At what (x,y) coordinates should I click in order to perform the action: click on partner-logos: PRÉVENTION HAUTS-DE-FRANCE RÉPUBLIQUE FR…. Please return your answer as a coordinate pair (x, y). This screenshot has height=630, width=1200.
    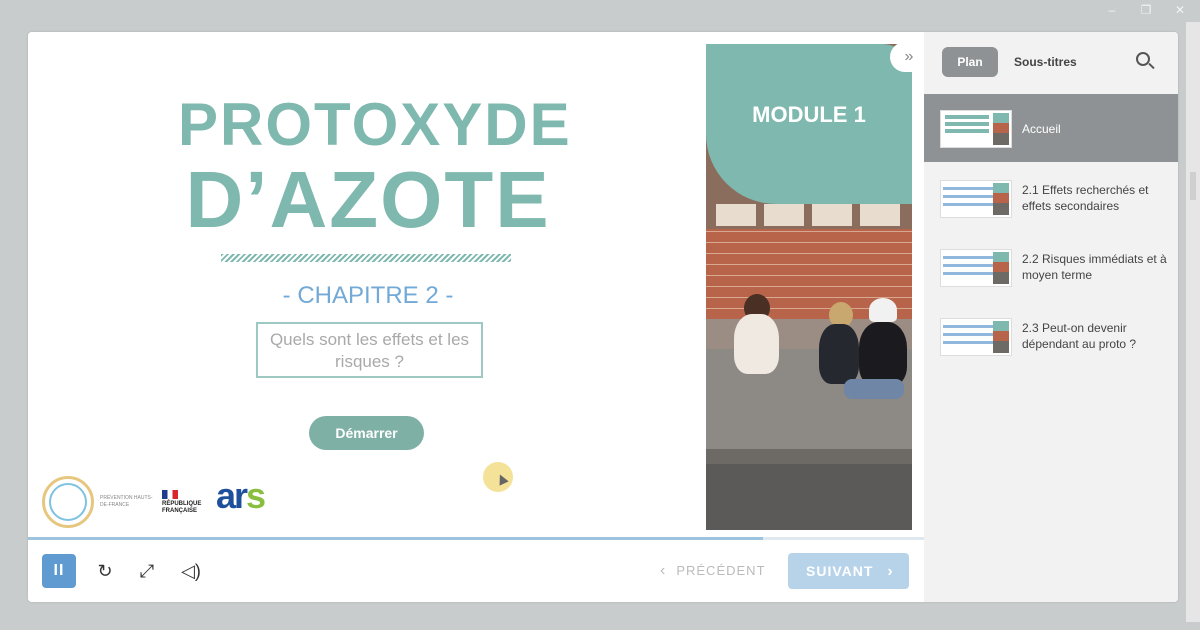
    Looking at the image, I should click on (154, 501).